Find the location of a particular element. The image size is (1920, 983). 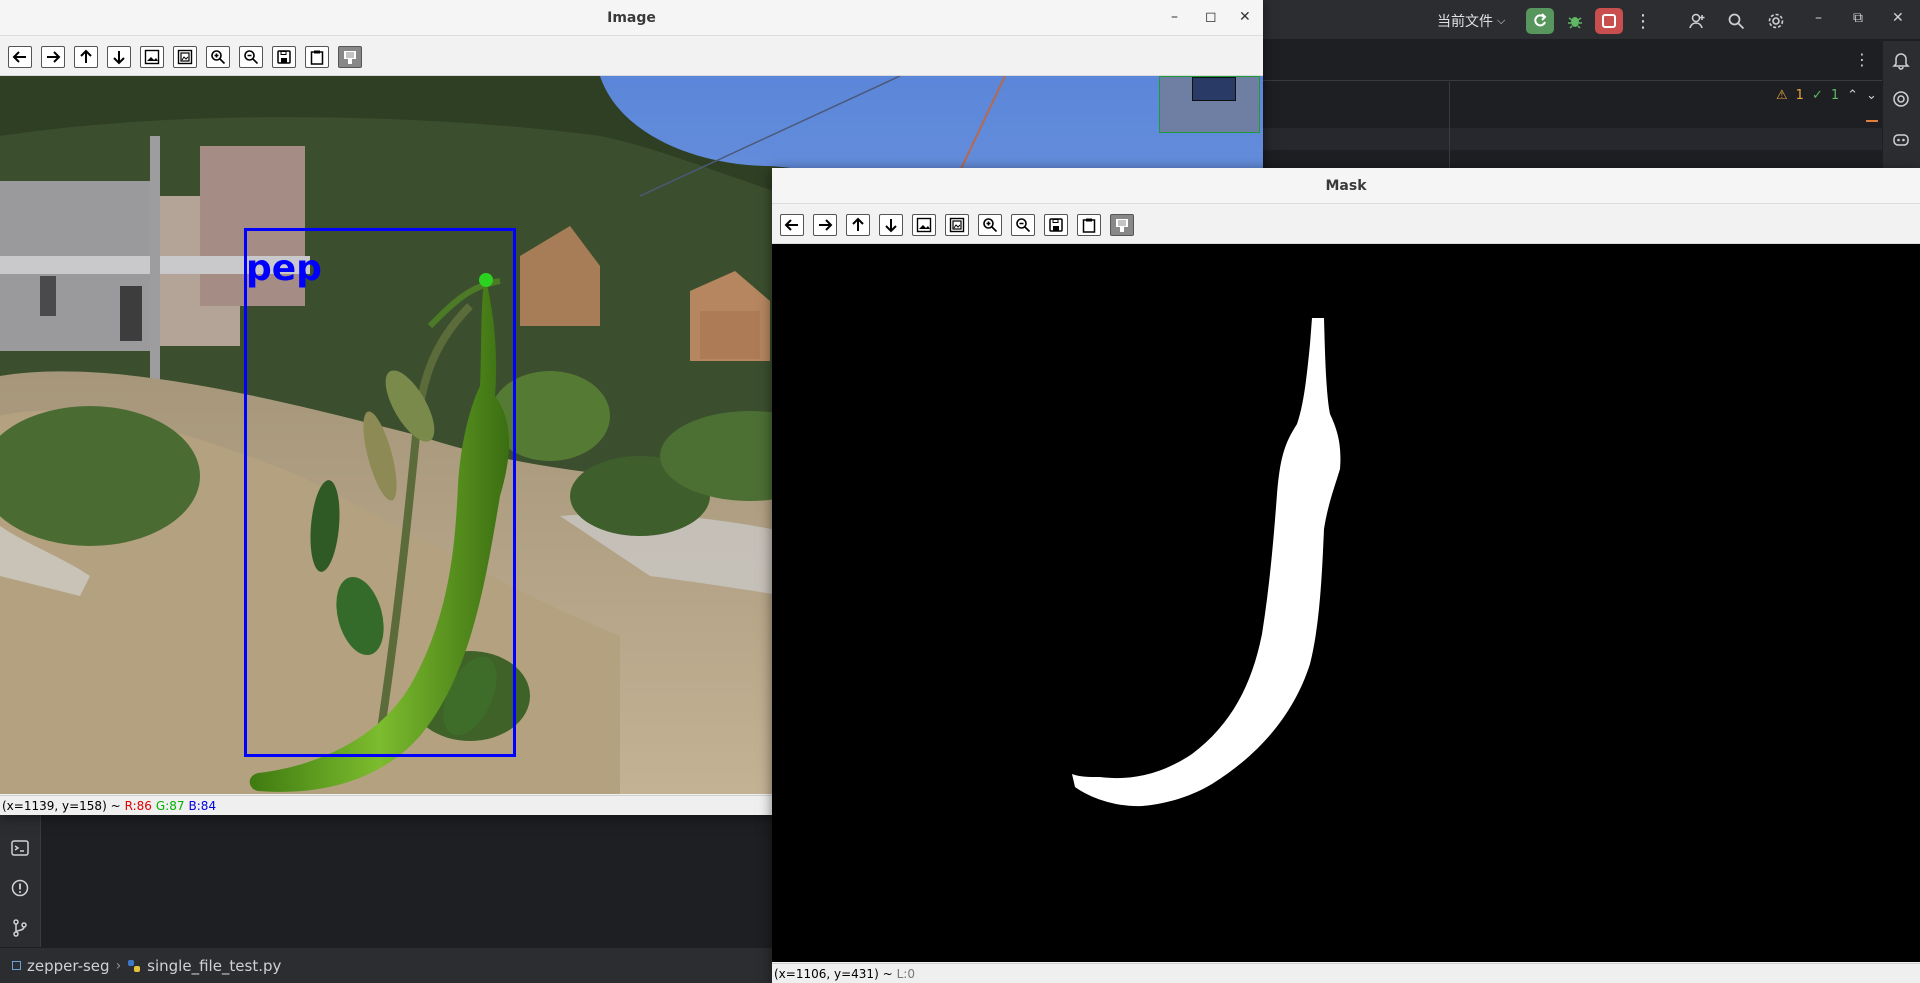

zoom-in-icon is located at coordinates (218, 57).